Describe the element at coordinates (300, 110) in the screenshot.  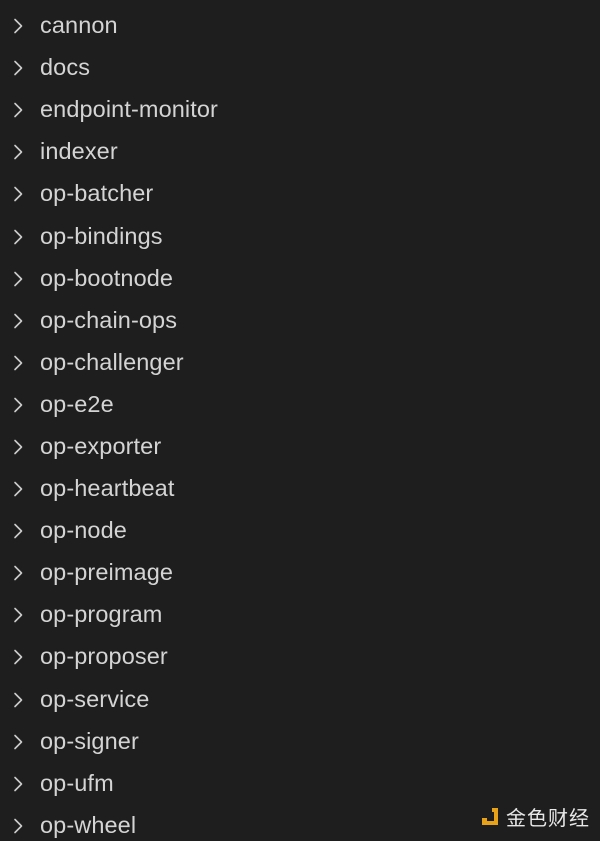
I see `folder-row-endpoint-monitor: endpoint-monitor` at that location.